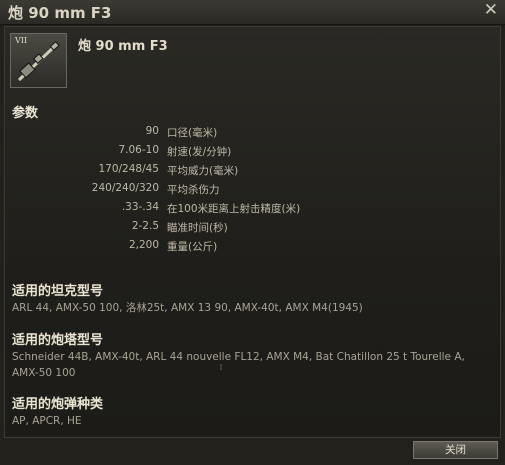  I want to click on title-bar: 炮 90 mm F3 ✕, so click(252, 12).